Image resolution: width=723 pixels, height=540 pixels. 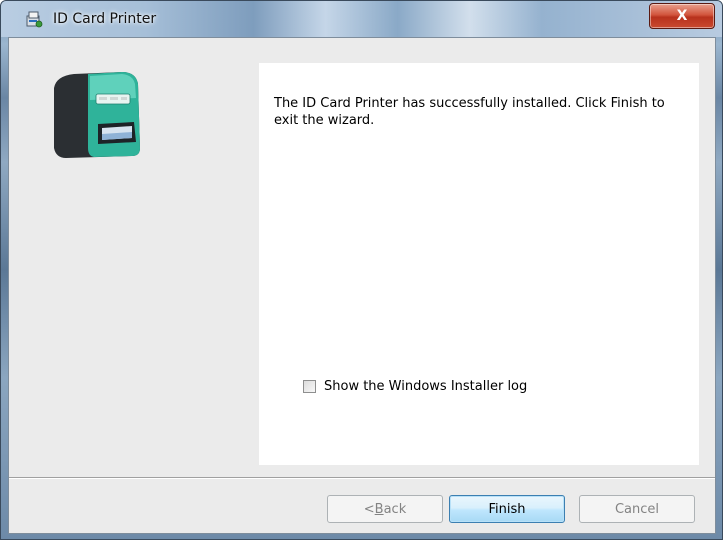 What do you see at coordinates (34, 19) in the screenshot?
I see `installer-icon` at bounding box center [34, 19].